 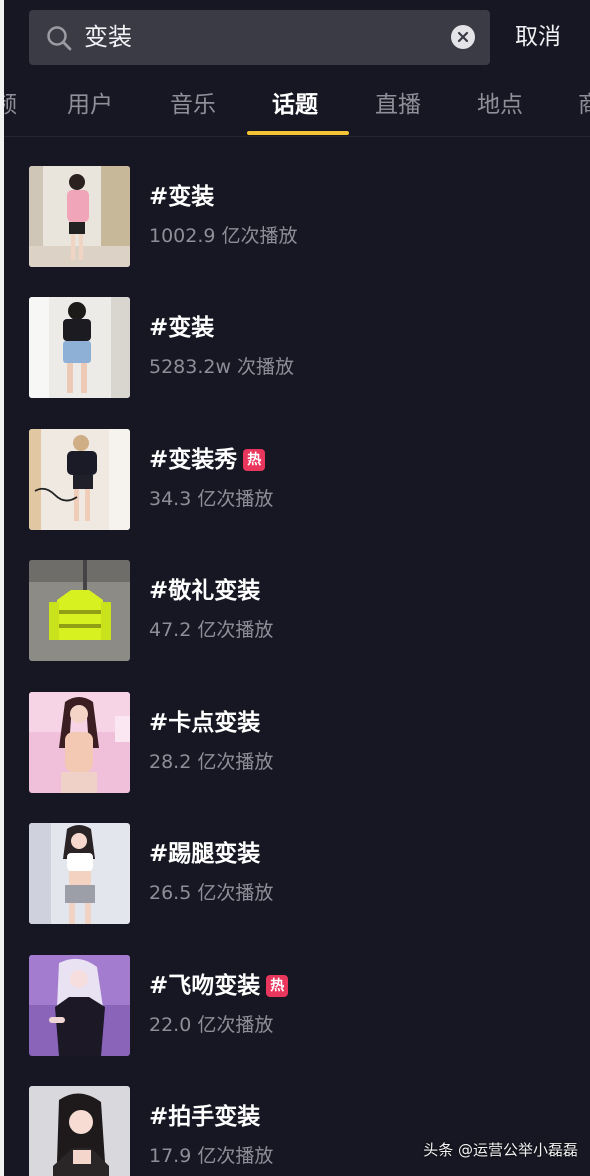 I want to click on topic-play-count: 17.9 亿次播放, so click(x=211, y=1156).